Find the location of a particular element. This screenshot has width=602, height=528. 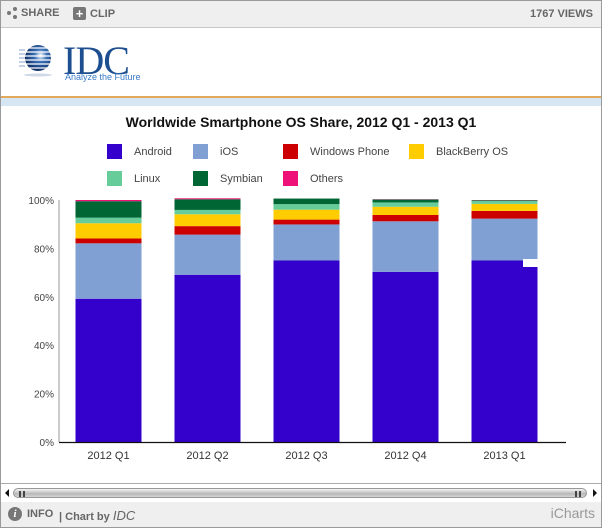

chart-credit-prefix: | Chart by is located at coordinates (84, 517).